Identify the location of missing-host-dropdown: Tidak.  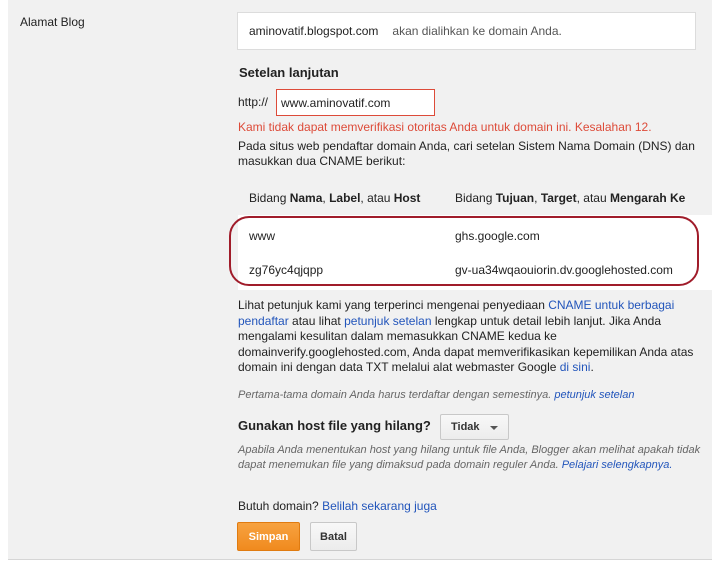
(474, 427).